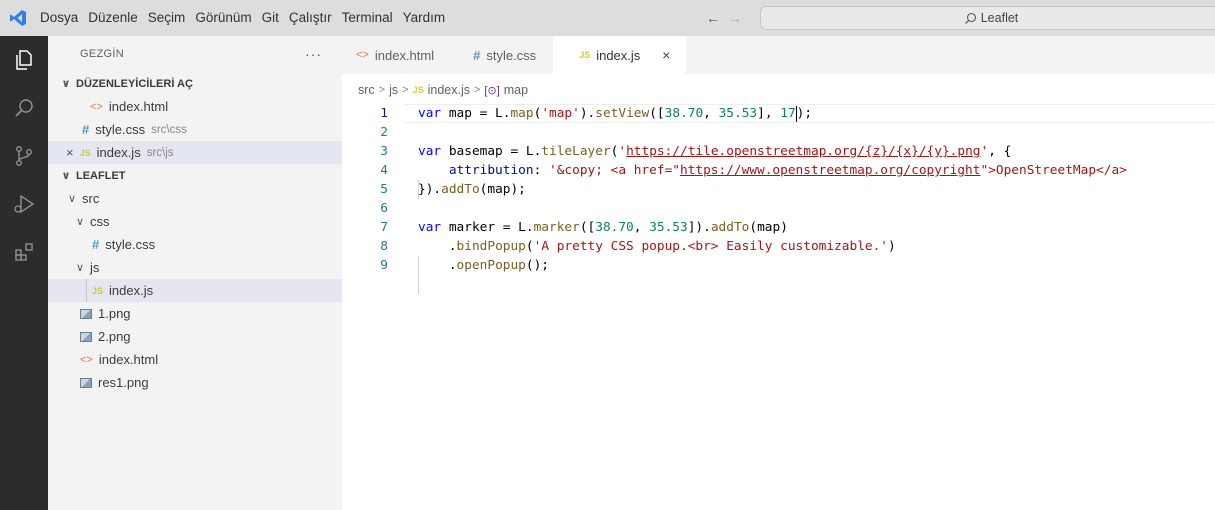 This screenshot has width=1215, height=510. What do you see at coordinates (384, 227) in the screenshot?
I see `line-number: 7` at bounding box center [384, 227].